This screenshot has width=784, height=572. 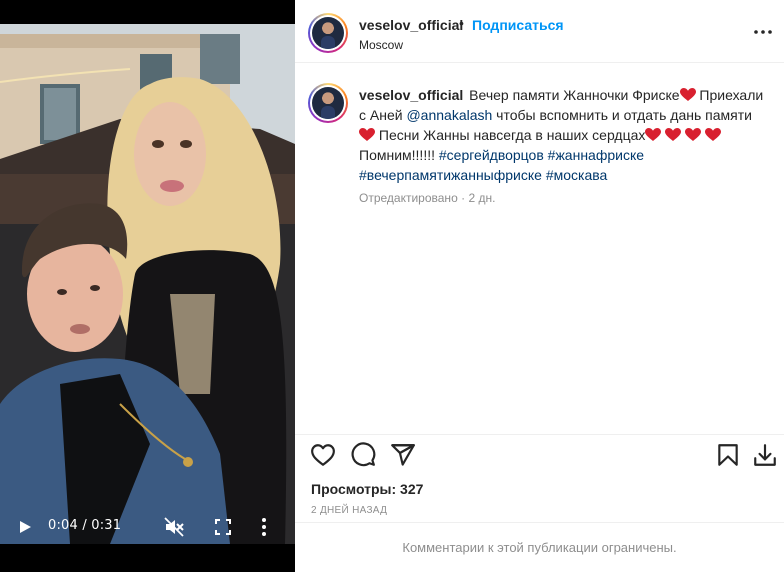 I want to click on video-controls: 0:04 / 0:31, so click(x=147, y=526).